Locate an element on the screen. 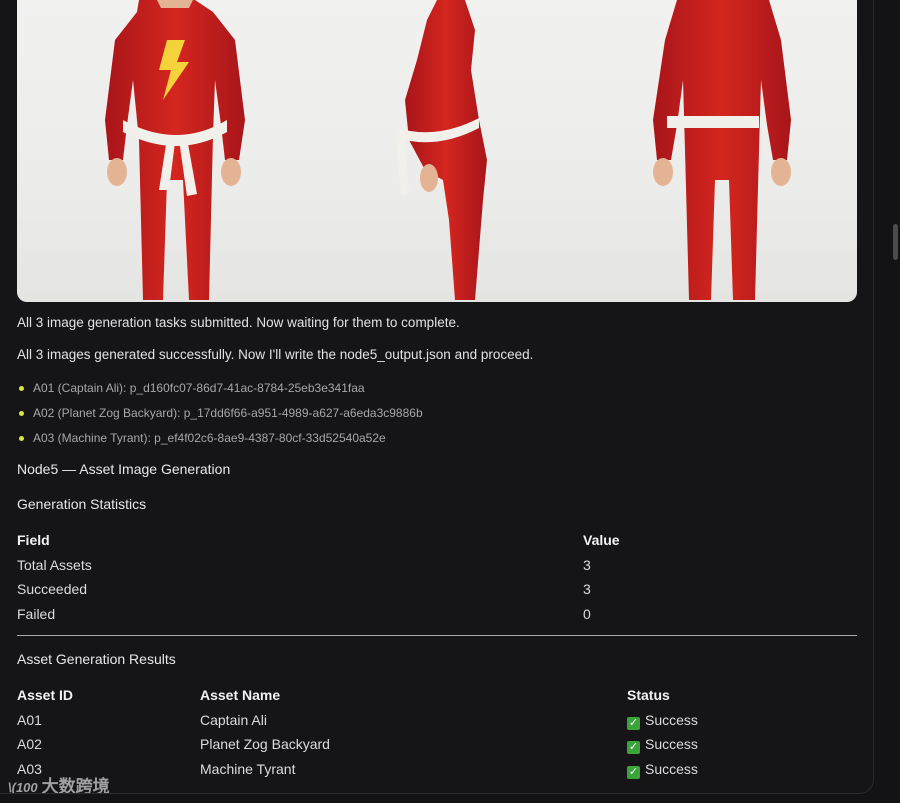 This screenshot has height=803, width=900. column-header-asset-id: Asset ID is located at coordinates (45, 695).